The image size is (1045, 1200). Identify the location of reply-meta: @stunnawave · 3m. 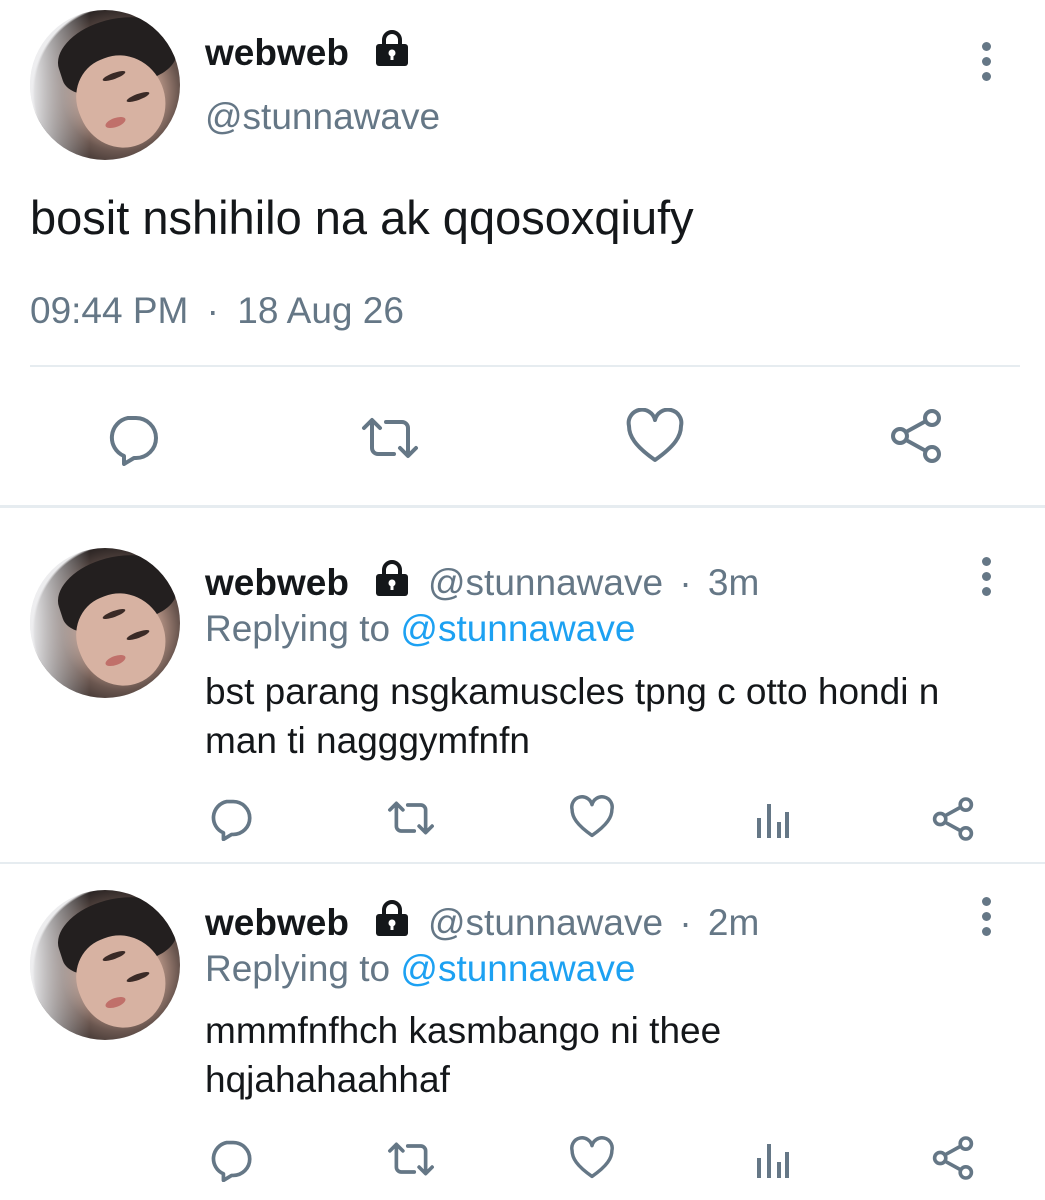
(593, 583).